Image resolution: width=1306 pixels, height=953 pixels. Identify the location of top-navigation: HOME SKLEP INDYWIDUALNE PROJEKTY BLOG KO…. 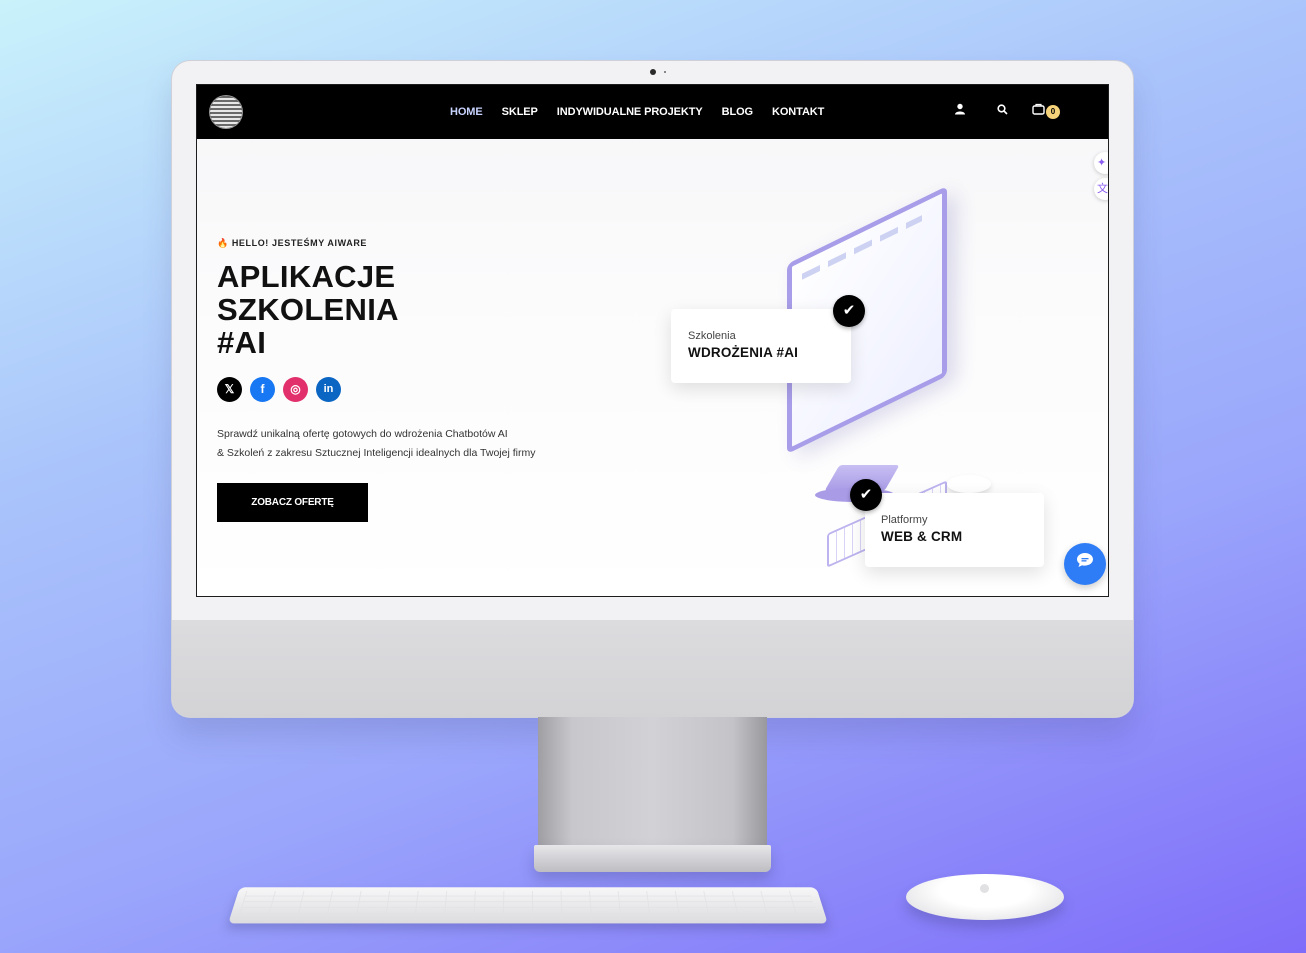
(652, 112).